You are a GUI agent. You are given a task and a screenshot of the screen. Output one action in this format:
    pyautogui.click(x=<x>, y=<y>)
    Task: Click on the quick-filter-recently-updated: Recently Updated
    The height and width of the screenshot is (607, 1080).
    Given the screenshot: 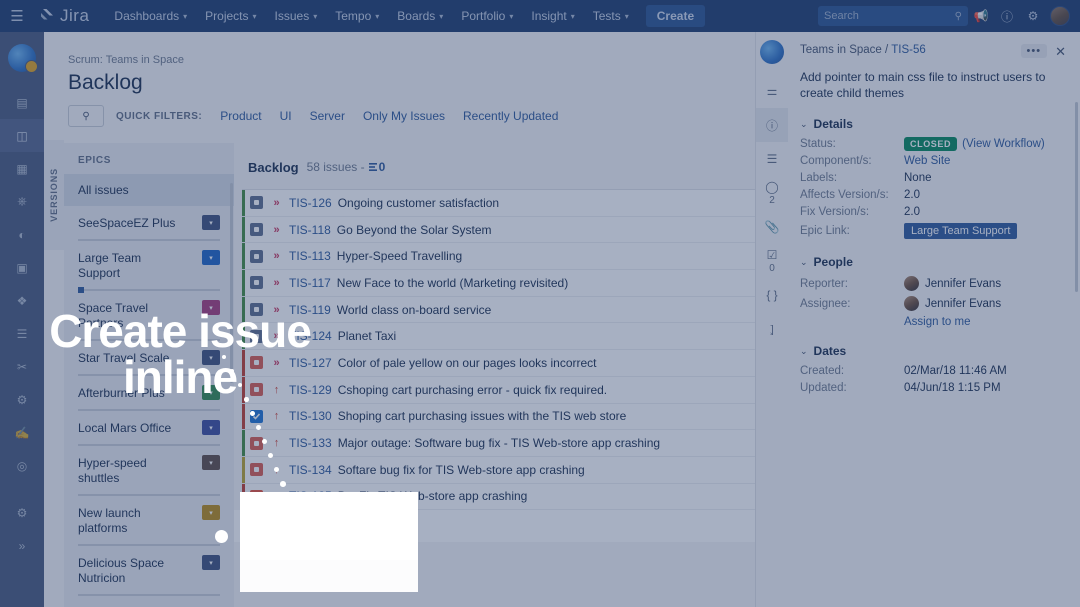 What is the action you would take?
    pyautogui.click(x=510, y=116)
    